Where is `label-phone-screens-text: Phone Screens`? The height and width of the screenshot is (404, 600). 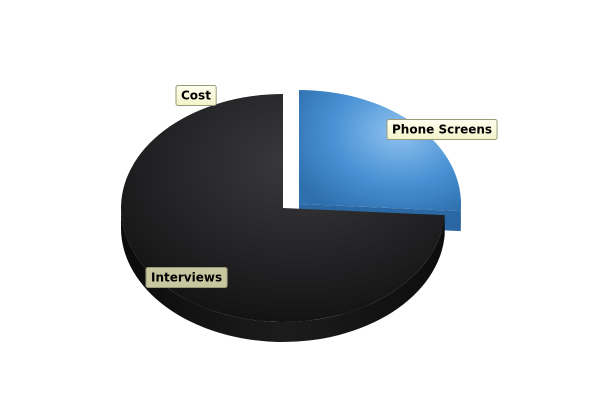 label-phone-screens-text: Phone Screens is located at coordinates (442, 130).